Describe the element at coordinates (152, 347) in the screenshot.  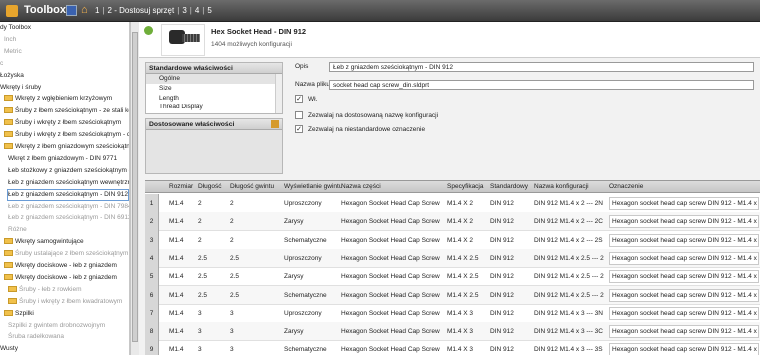
I see `row-number: 9` at that location.